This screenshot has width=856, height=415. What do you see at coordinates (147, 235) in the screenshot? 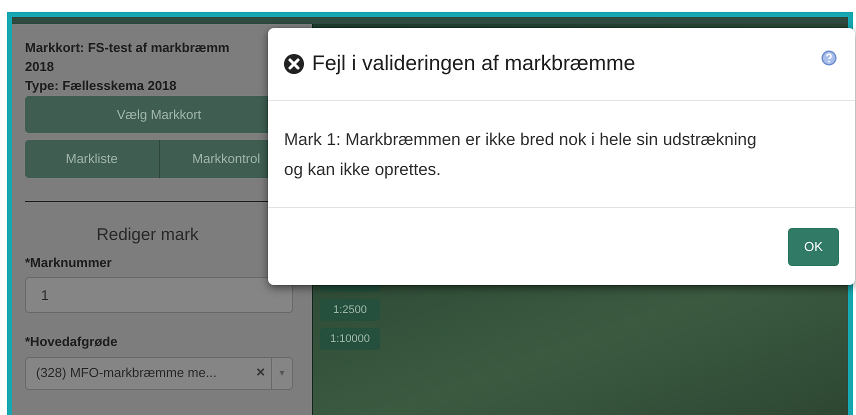
I see `section-title: Rediger mark` at bounding box center [147, 235].